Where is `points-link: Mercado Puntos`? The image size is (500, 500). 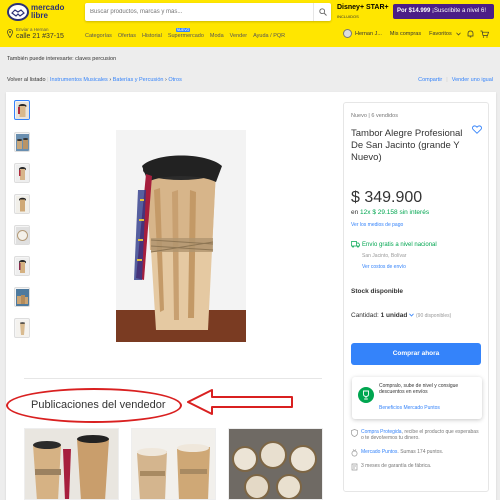 points-link: Mercado Puntos is located at coordinates (379, 452).